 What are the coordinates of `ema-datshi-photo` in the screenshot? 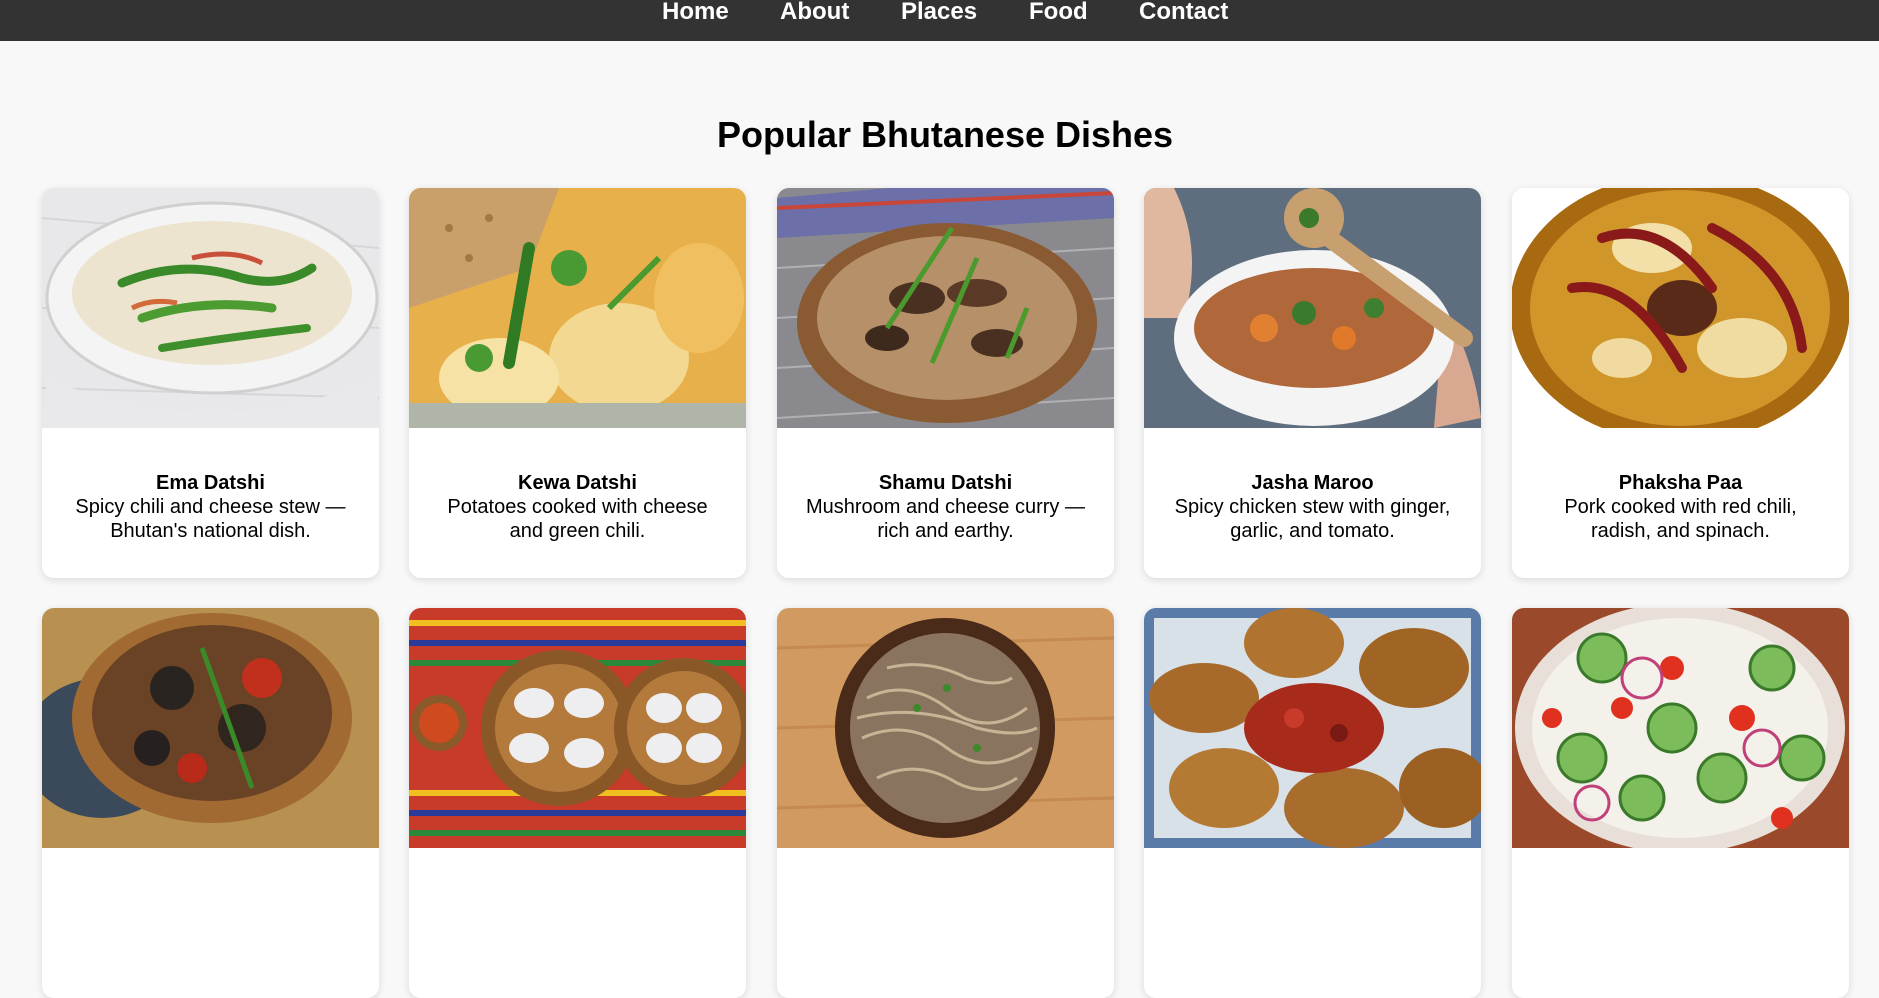 It's located at (210, 308).